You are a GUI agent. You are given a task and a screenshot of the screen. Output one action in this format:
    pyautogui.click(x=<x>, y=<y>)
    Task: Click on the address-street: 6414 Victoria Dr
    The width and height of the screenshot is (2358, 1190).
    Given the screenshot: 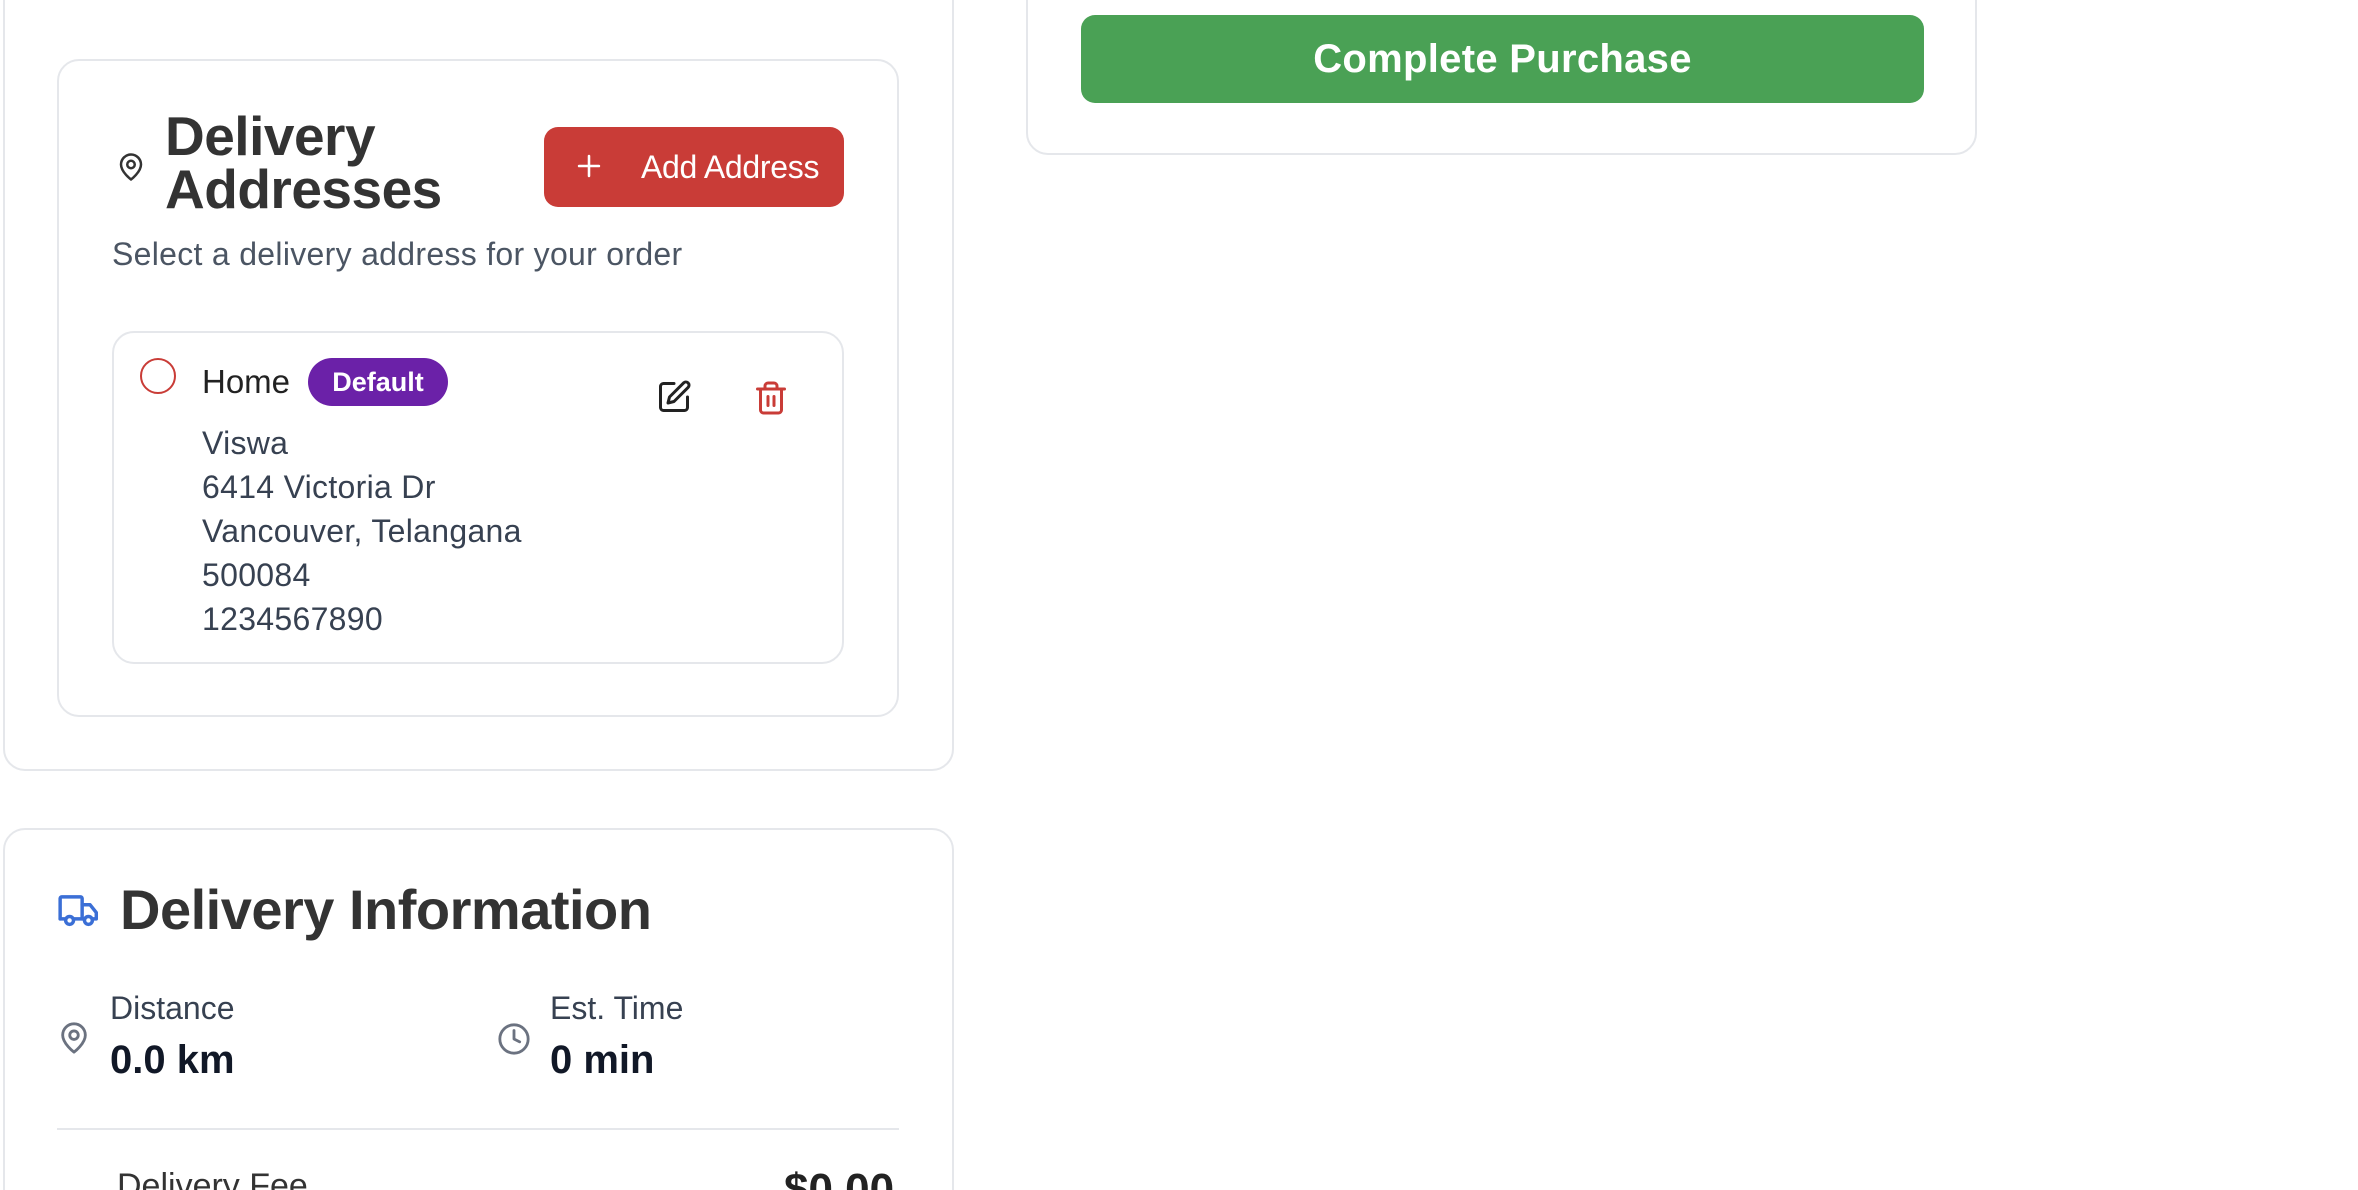 What is the action you would take?
    pyautogui.click(x=319, y=487)
    